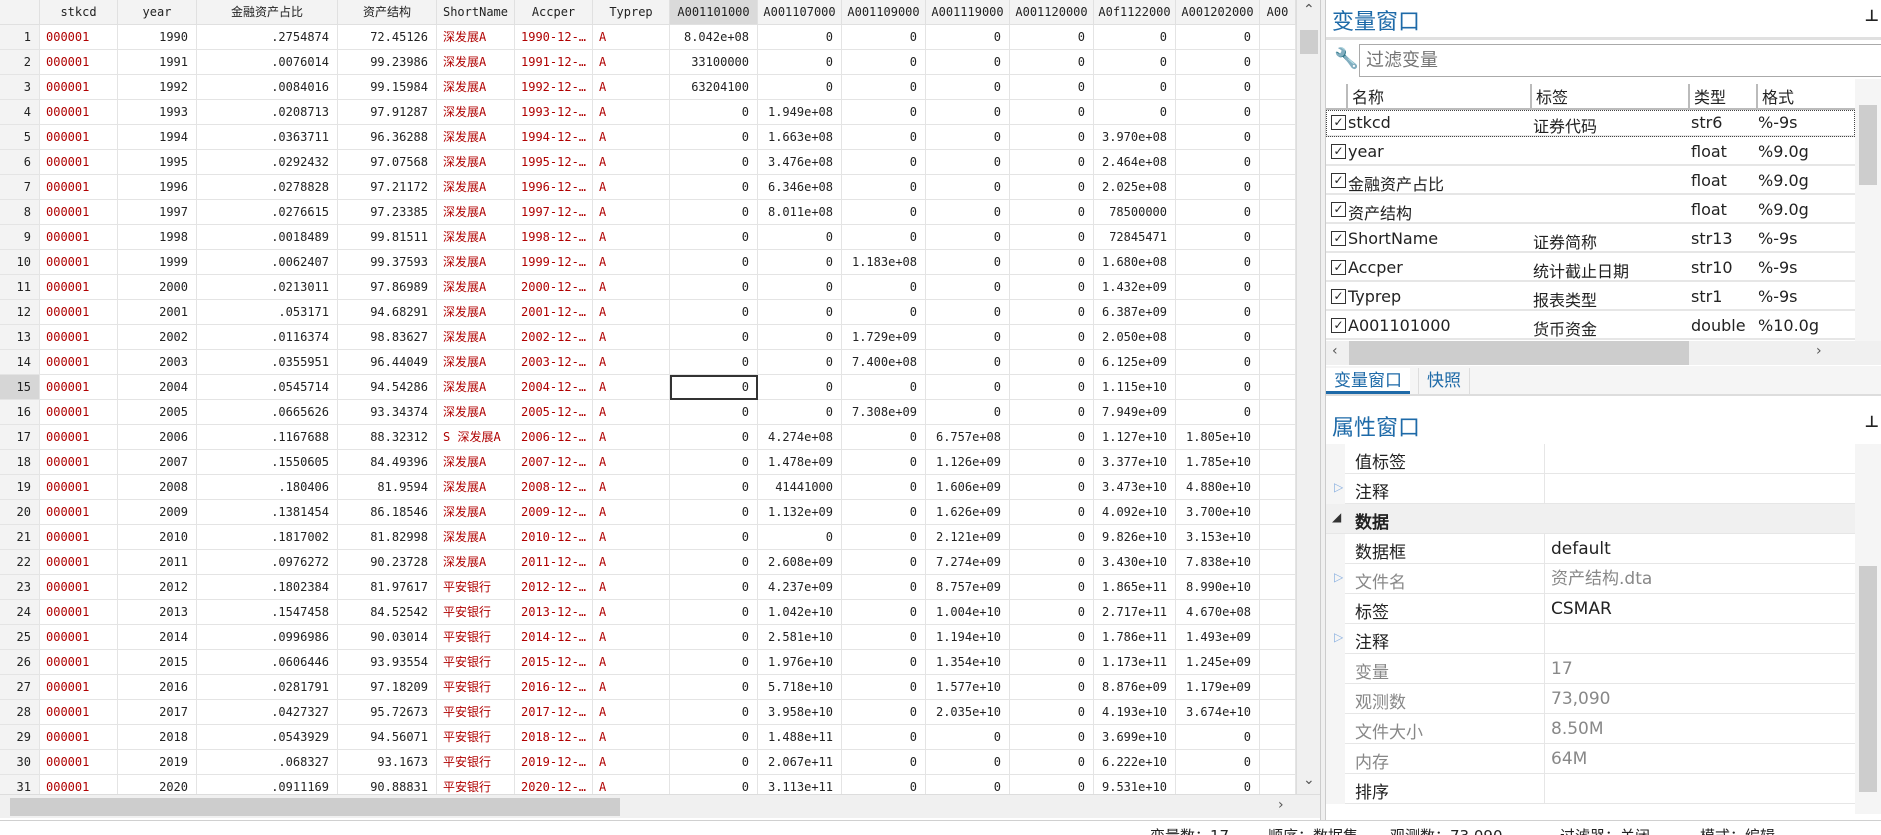 The width and height of the screenshot is (1881, 835). What do you see at coordinates (20, 562) in the screenshot?
I see `row-number: 22` at bounding box center [20, 562].